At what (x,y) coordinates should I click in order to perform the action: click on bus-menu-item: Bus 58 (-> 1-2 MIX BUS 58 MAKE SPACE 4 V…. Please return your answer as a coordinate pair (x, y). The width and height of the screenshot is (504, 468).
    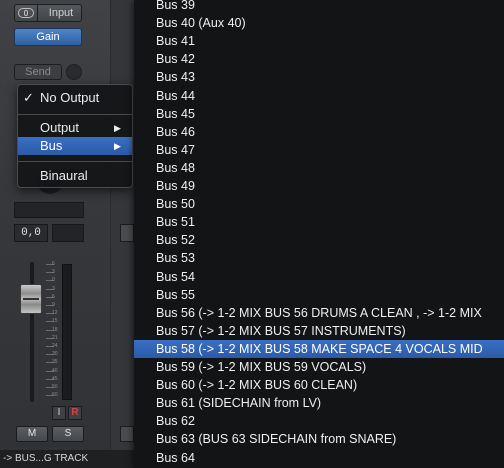
    Looking at the image, I should click on (319, 348).